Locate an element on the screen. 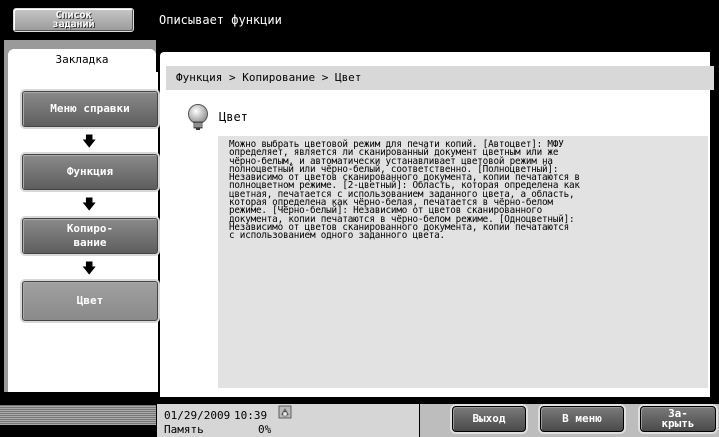 Image resolution: width=719 pixels, height=437 pixels. sidebar-item-label: Копиро- is located at coordinates (90, 228).